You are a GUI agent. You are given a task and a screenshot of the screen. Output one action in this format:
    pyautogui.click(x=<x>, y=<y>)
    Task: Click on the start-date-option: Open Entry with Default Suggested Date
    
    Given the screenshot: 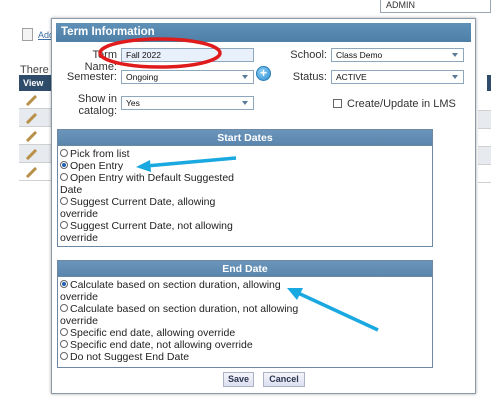 What is the action you would take?
    pyautogui.click(x=246, y=184)
    